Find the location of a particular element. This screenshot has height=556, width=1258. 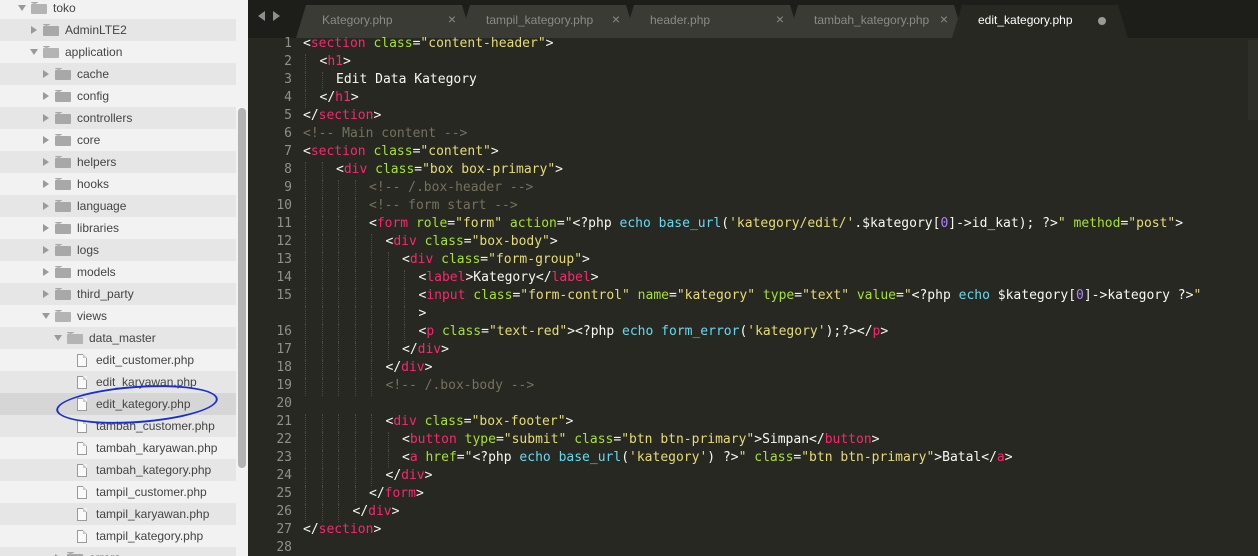

code-line: <div class="box box-primary"> is located at coordinates (433, 169).